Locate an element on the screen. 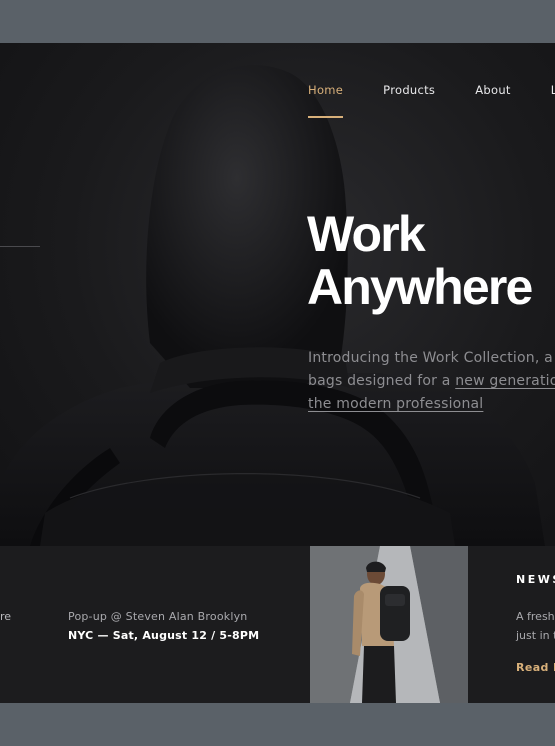  hero-headline: Work Anywhere is located at coordinates (420, 260).